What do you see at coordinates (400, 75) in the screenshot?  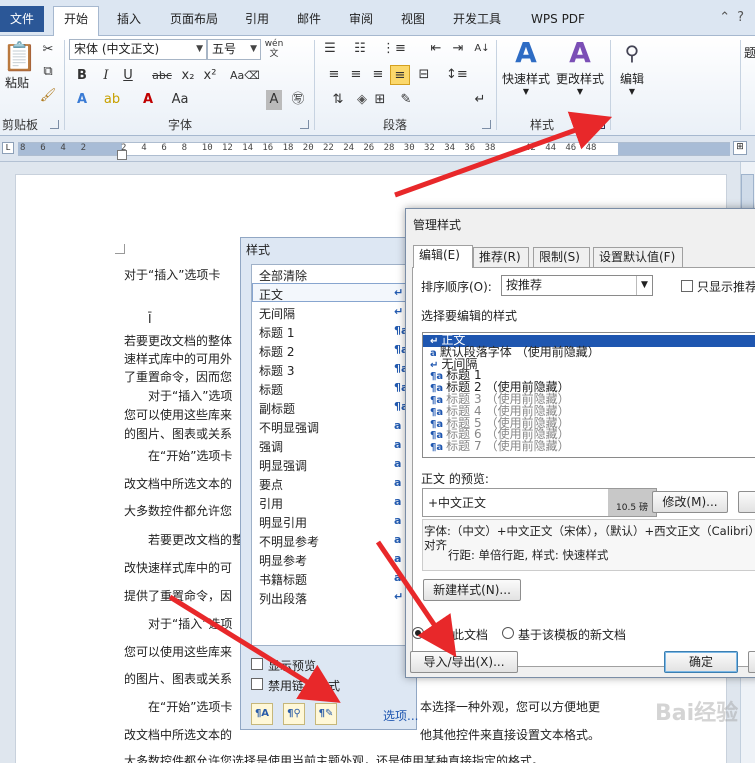 I see `justify-icon: ≡` at bounding box center [400, 75].